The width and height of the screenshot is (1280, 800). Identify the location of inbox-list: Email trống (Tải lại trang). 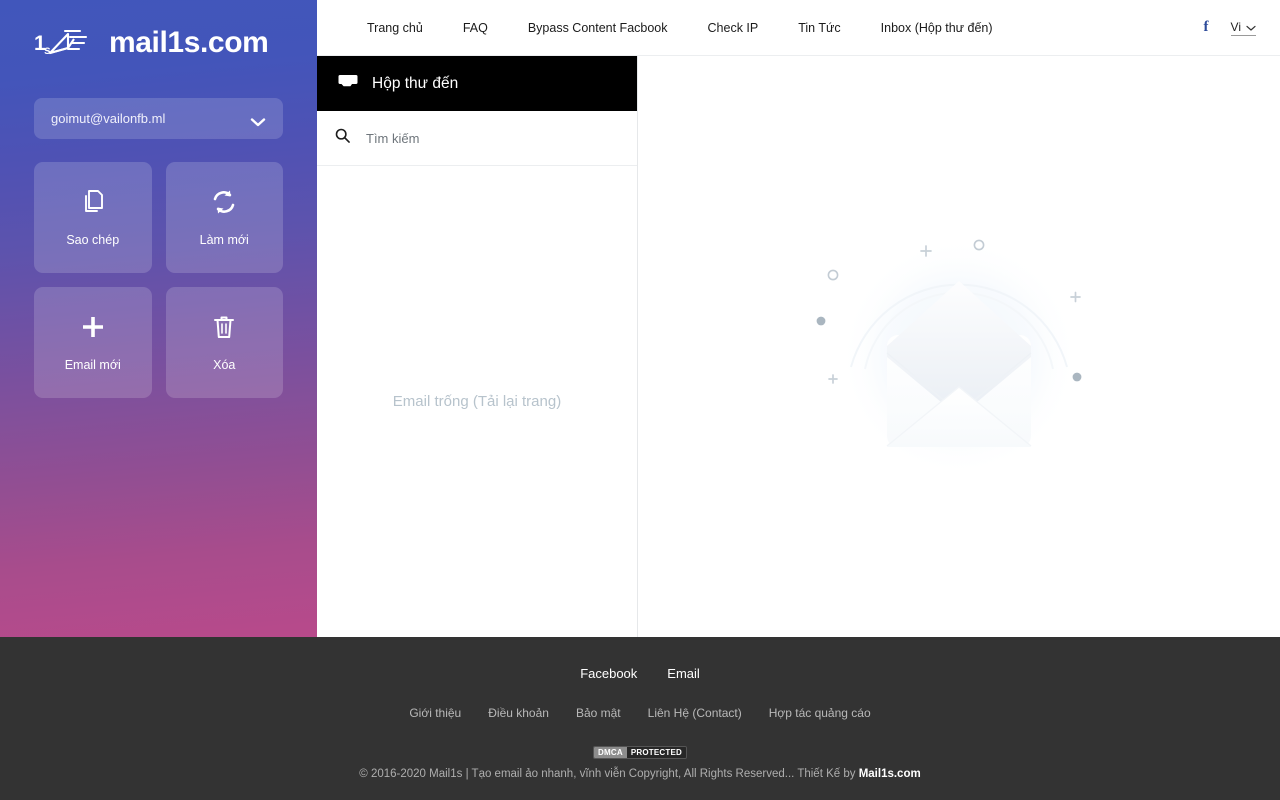
(477, 401).